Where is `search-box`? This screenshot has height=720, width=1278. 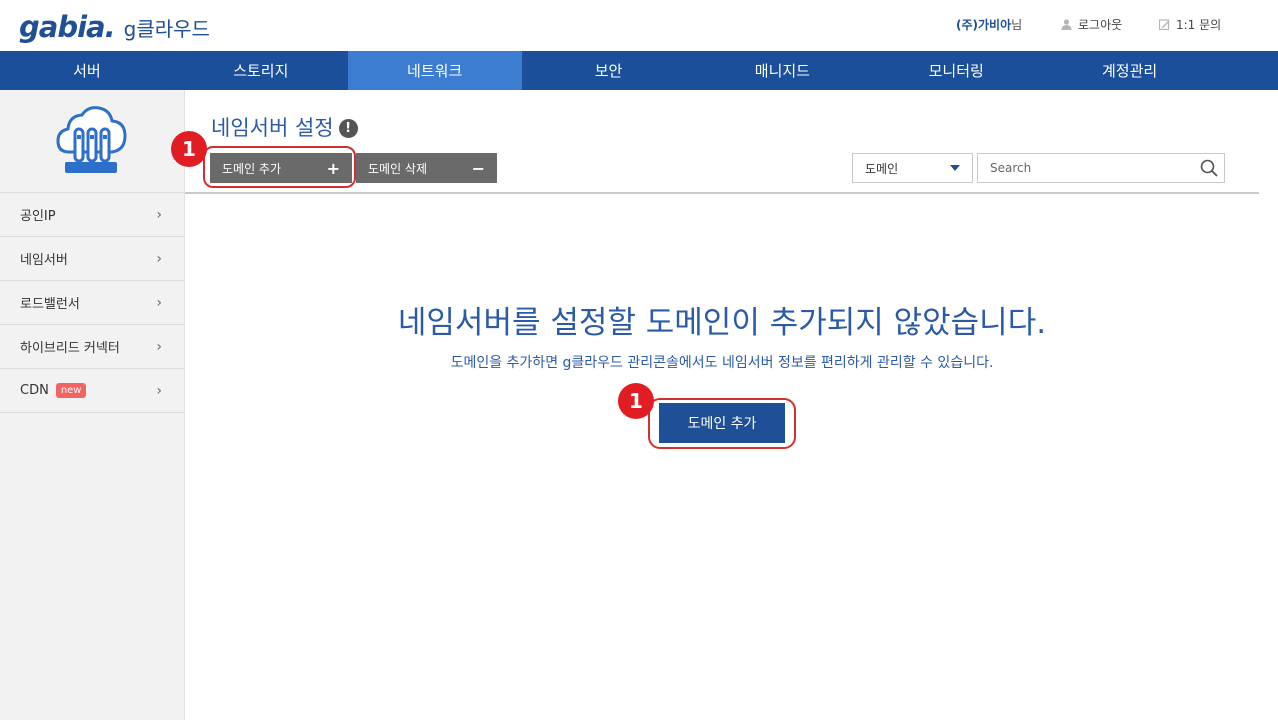 search-box is located at coordinates (1101, 168).